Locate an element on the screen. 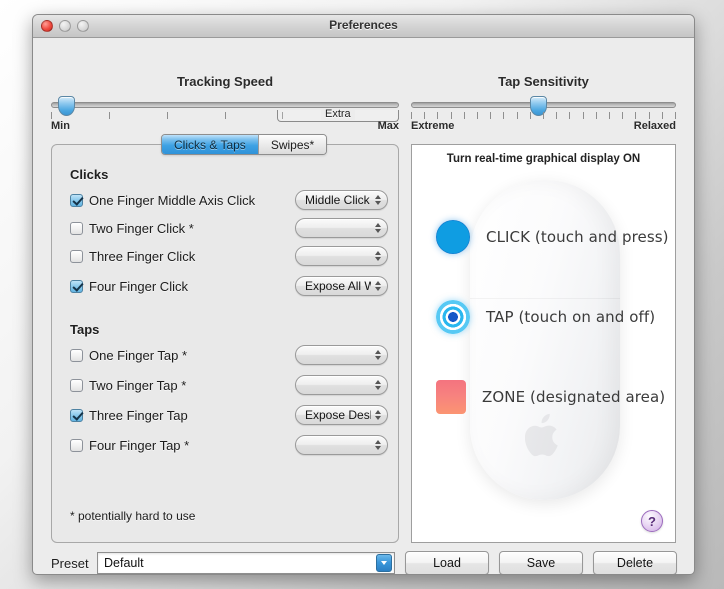  row-two-finger-click: Two Finger Click * is located at coordinates (132, 228).